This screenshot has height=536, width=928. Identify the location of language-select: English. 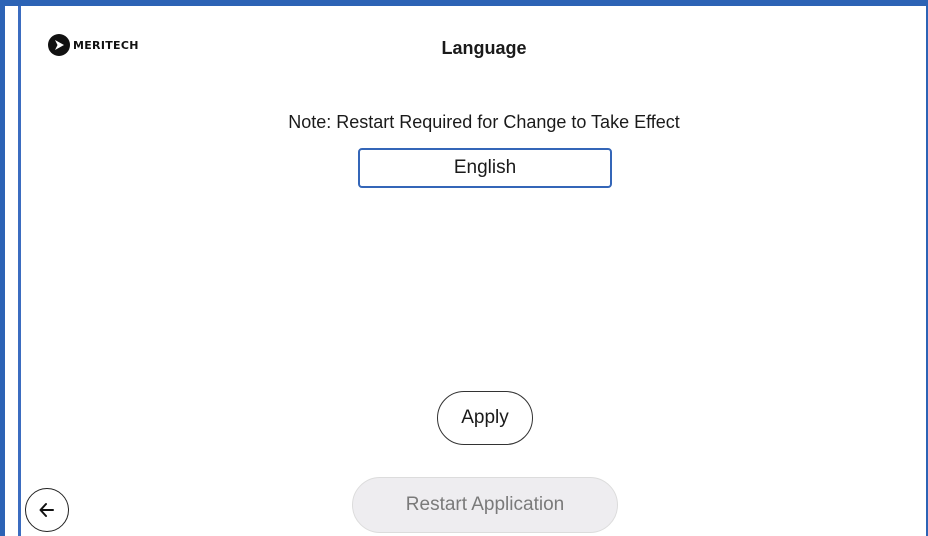
(485, 168).